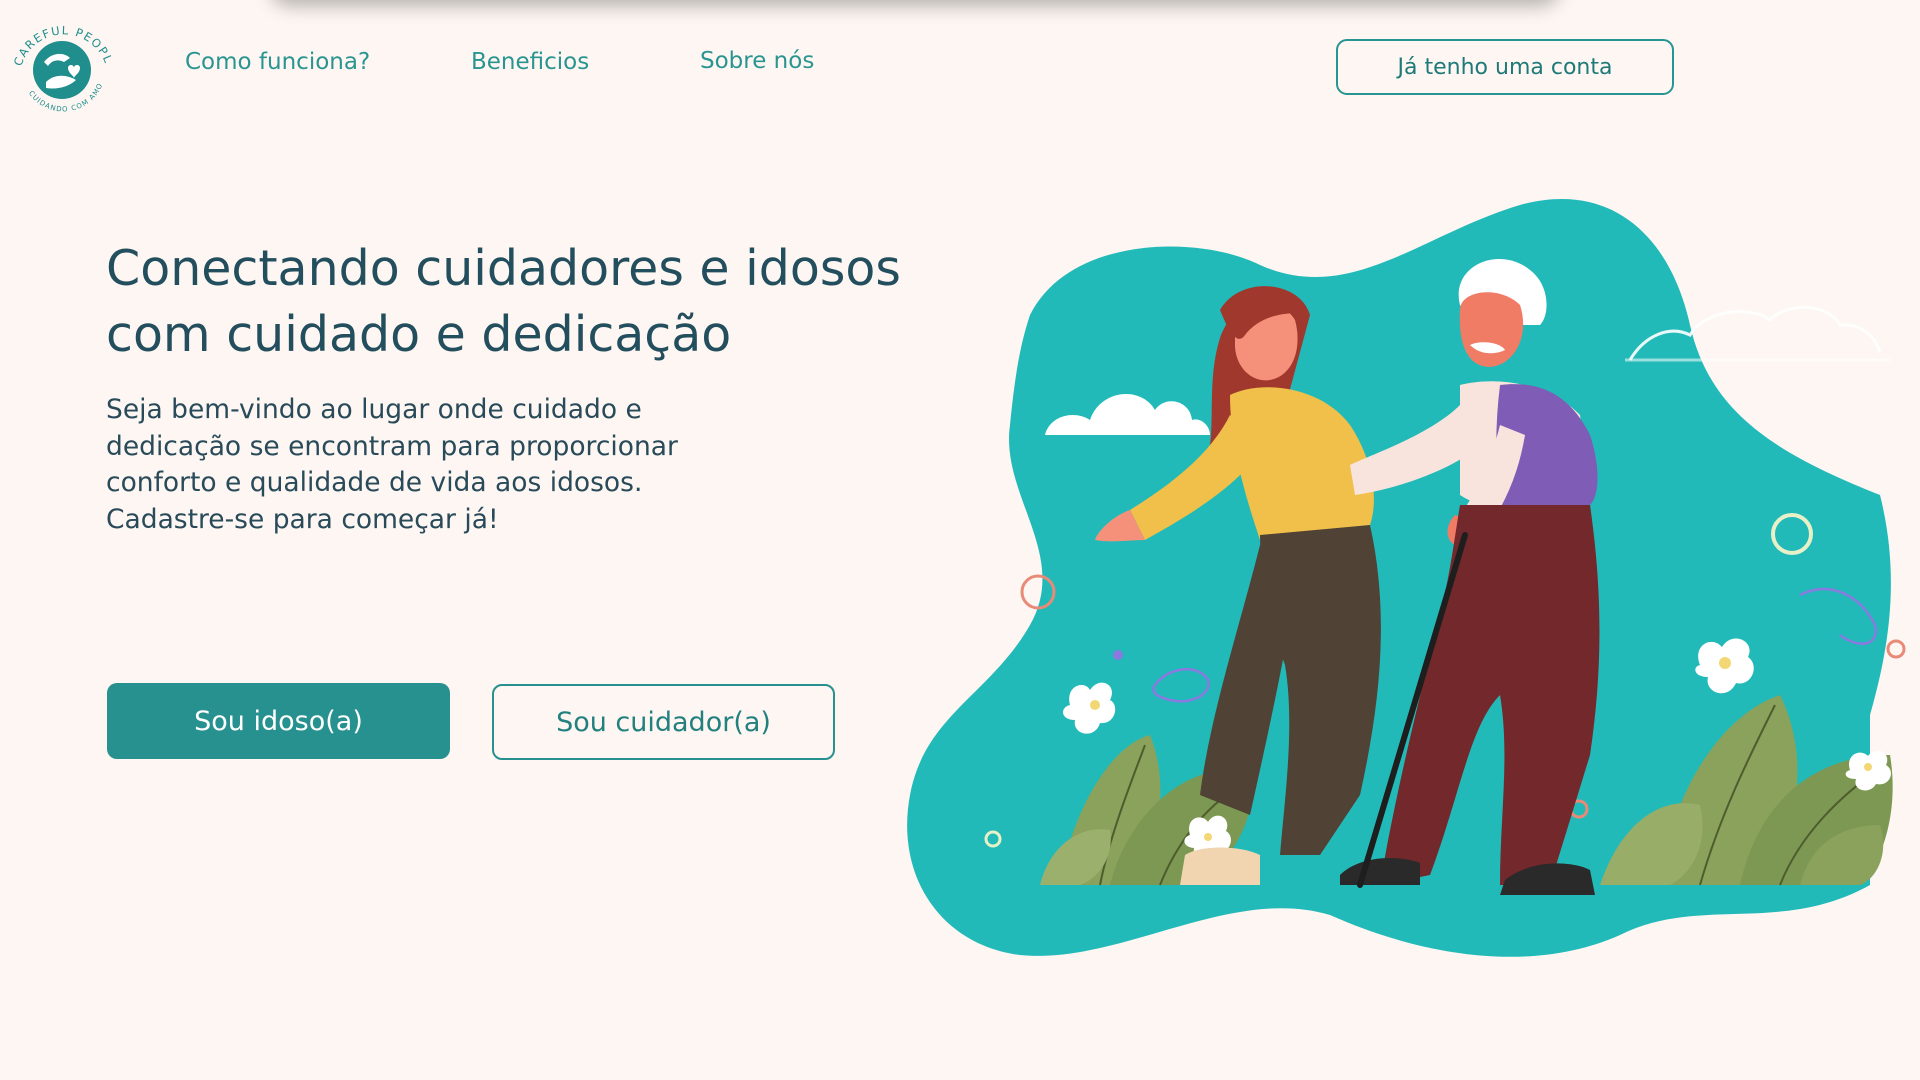 This screenshot has width=1920, height=1080. What do you see at coordinates (1896, 649) in the screenshot?
I see `decor-circle` at bounding box center [1896, 649].